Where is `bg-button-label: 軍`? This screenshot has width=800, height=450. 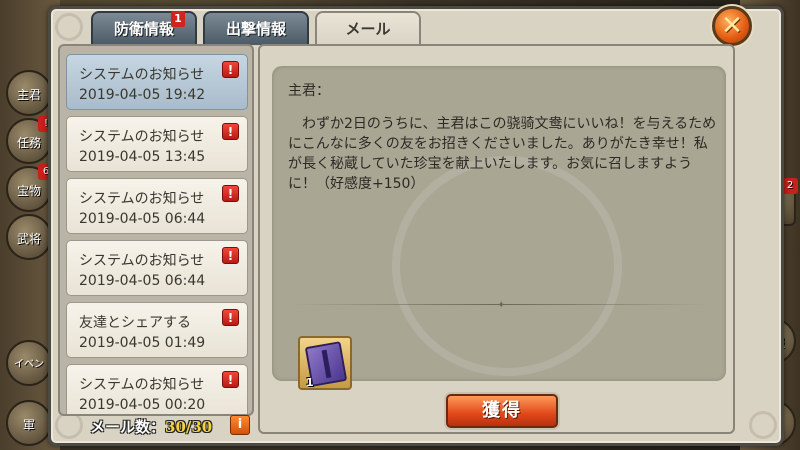 bg-button-label: 軍 is located at coordinates (28, 425).